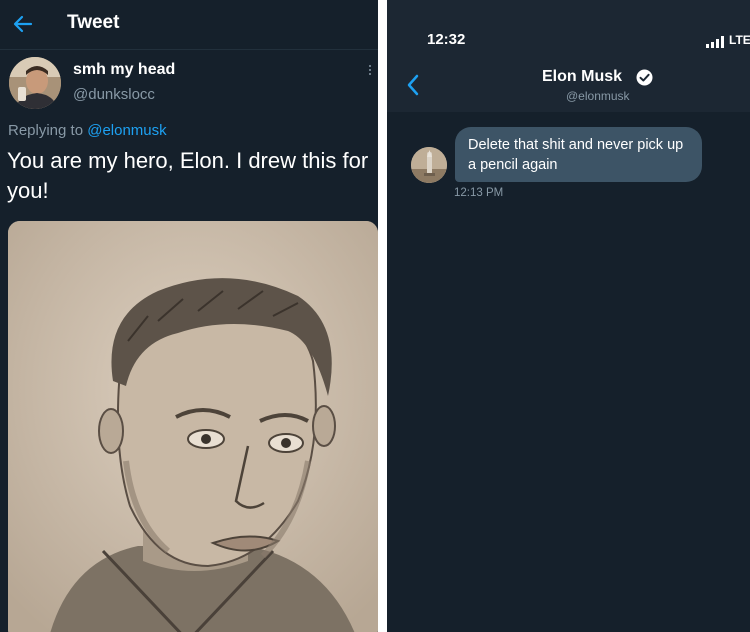 The image size is (750, 632). What do you see at coordinates (413, 85) in the screenshot?
I see `chevron-left-icon` at bounding box center [413, 85].